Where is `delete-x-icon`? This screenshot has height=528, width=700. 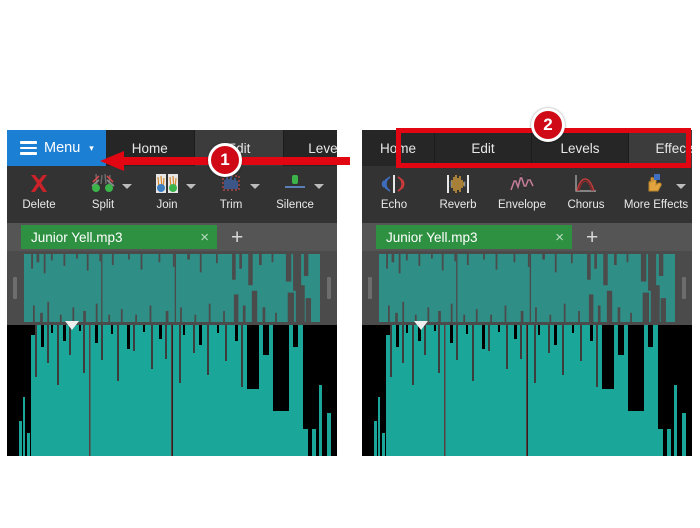
delete-x-icon is located at coordinates (39, 184).